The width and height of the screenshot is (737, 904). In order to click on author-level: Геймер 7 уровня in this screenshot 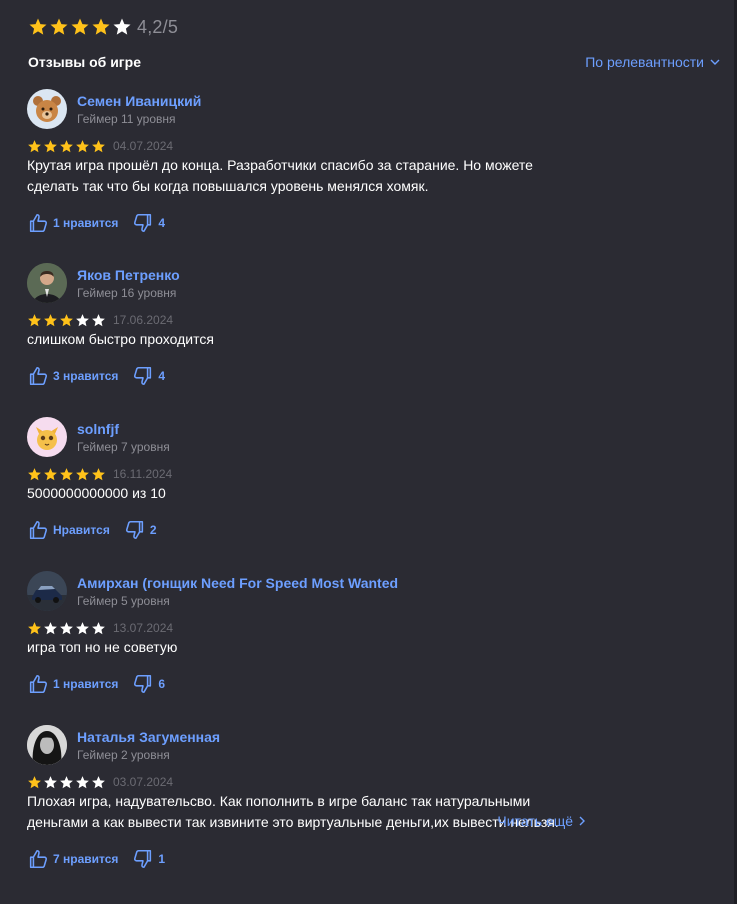, I will do `click(123, 446)`.